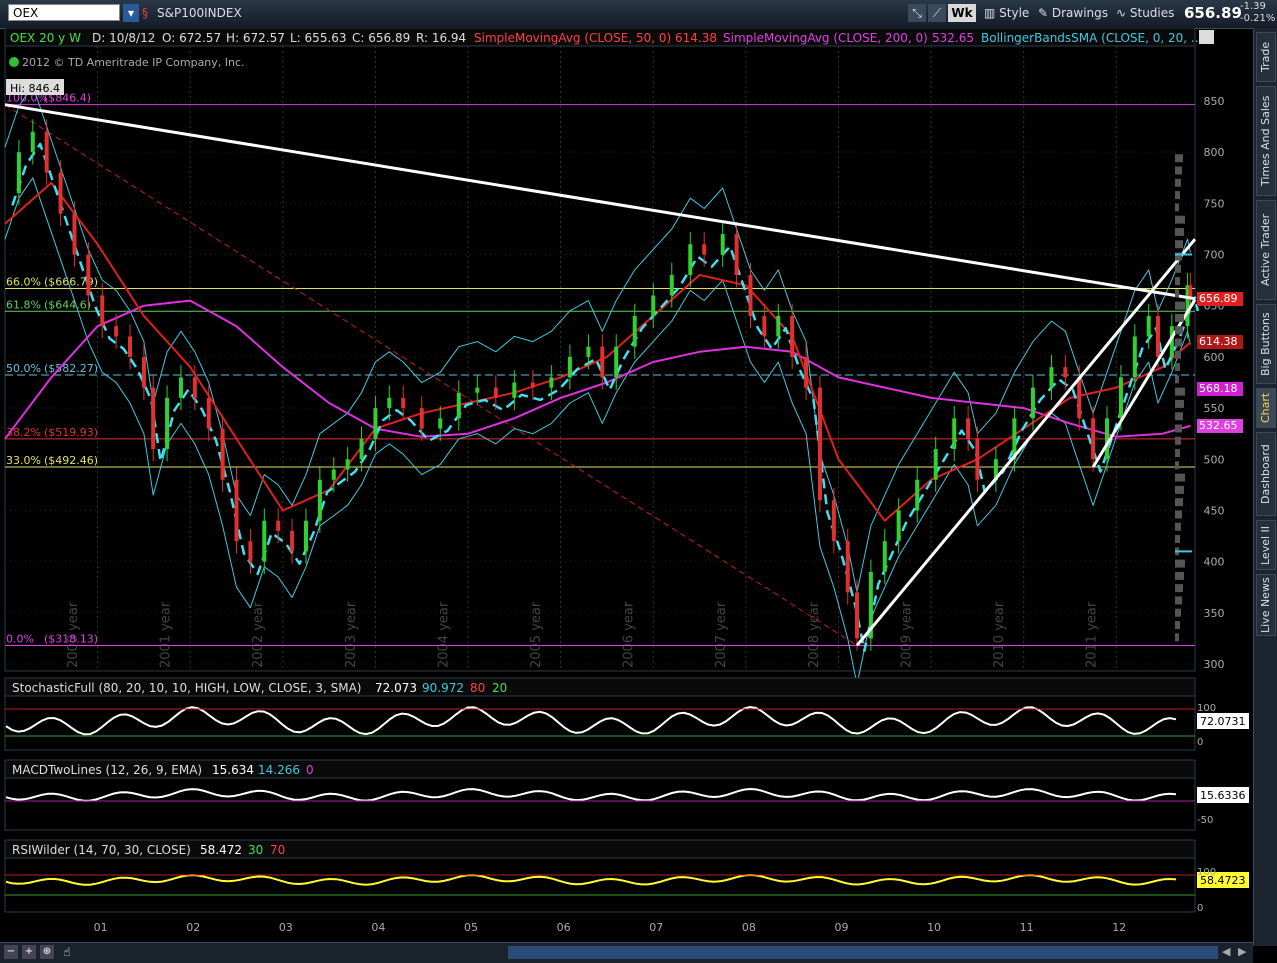 The height and width of the screenshot is (963, 1277). I want to click on header-field: OEX 20 y W, so click(45, 38).